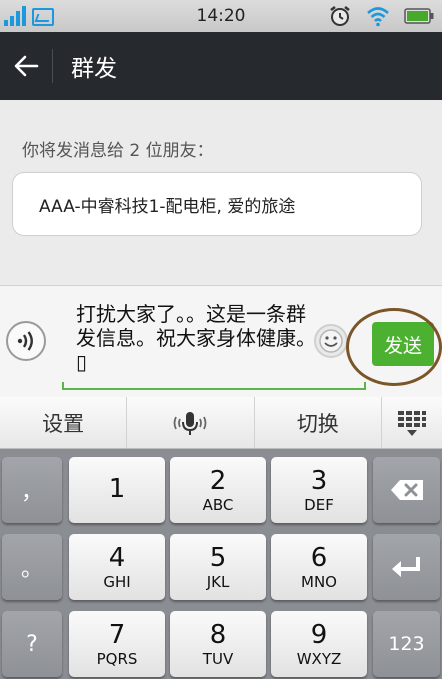 This screenshot has width=442, height=679. I want to click on title-divider, so click(52, 66).